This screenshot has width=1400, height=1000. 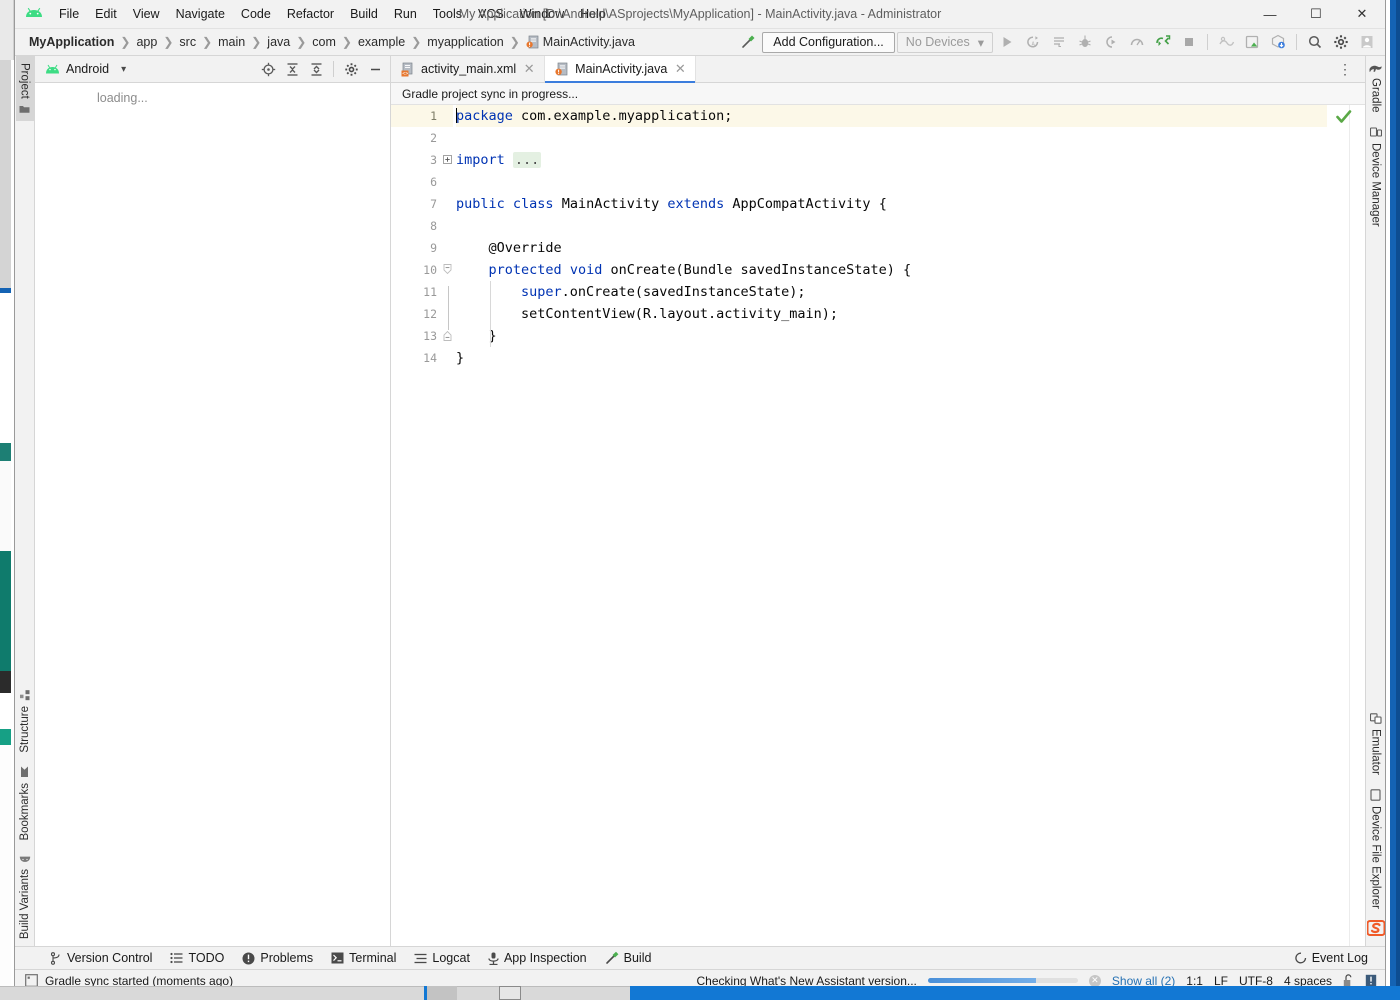 What do you see at coordinates (628, 958) in the screenshot?
I see `tool-button-build: Build` at bounding box center [628, 958].